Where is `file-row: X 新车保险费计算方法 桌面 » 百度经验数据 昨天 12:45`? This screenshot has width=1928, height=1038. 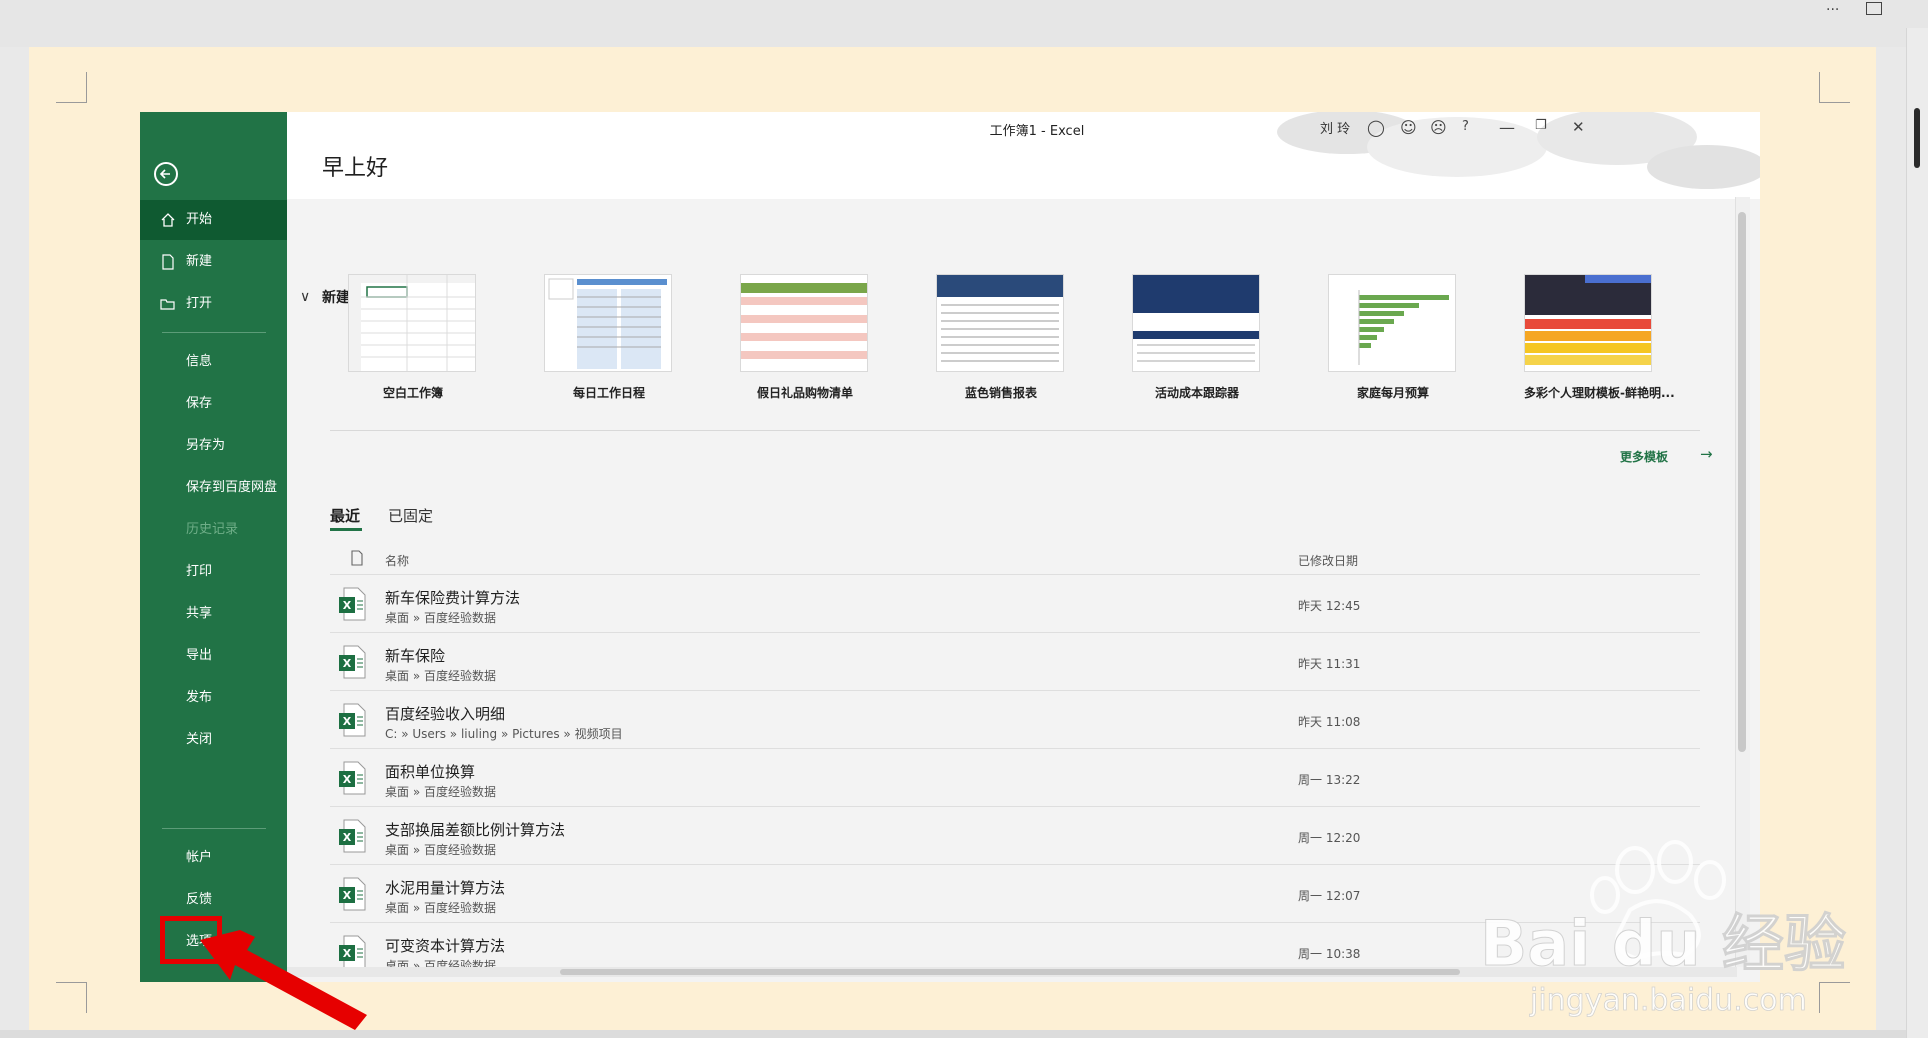 file-row: X 新车保险费计算方法 桌面 » 百度经验数据 昨天 12:45 is located at coordinates (1015, 603).